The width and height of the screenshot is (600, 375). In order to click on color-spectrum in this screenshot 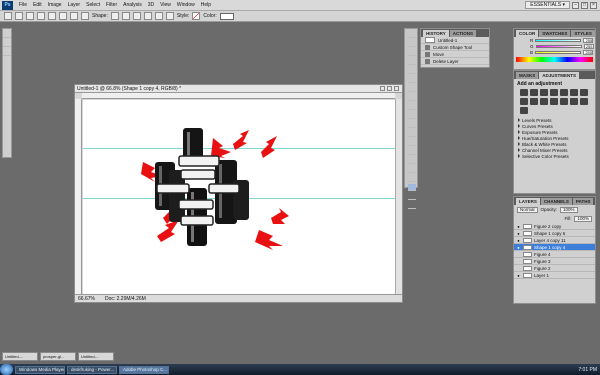, I will do `click(554, 59)`.